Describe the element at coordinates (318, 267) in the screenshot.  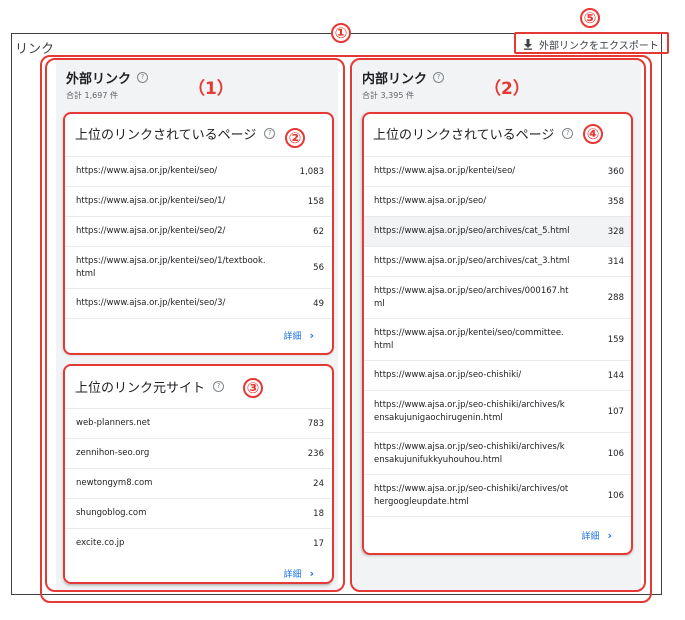
I see `row-count: 56` at that location.